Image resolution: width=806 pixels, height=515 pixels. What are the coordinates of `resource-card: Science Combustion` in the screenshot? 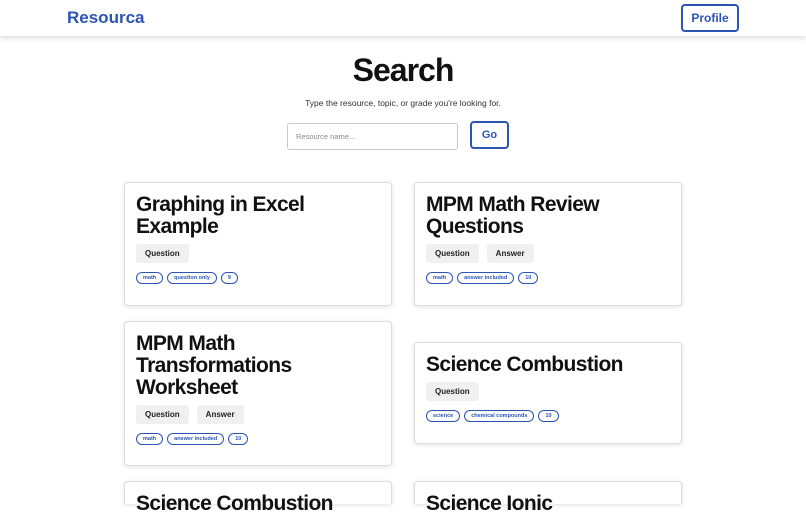 It's located at (258, 498).